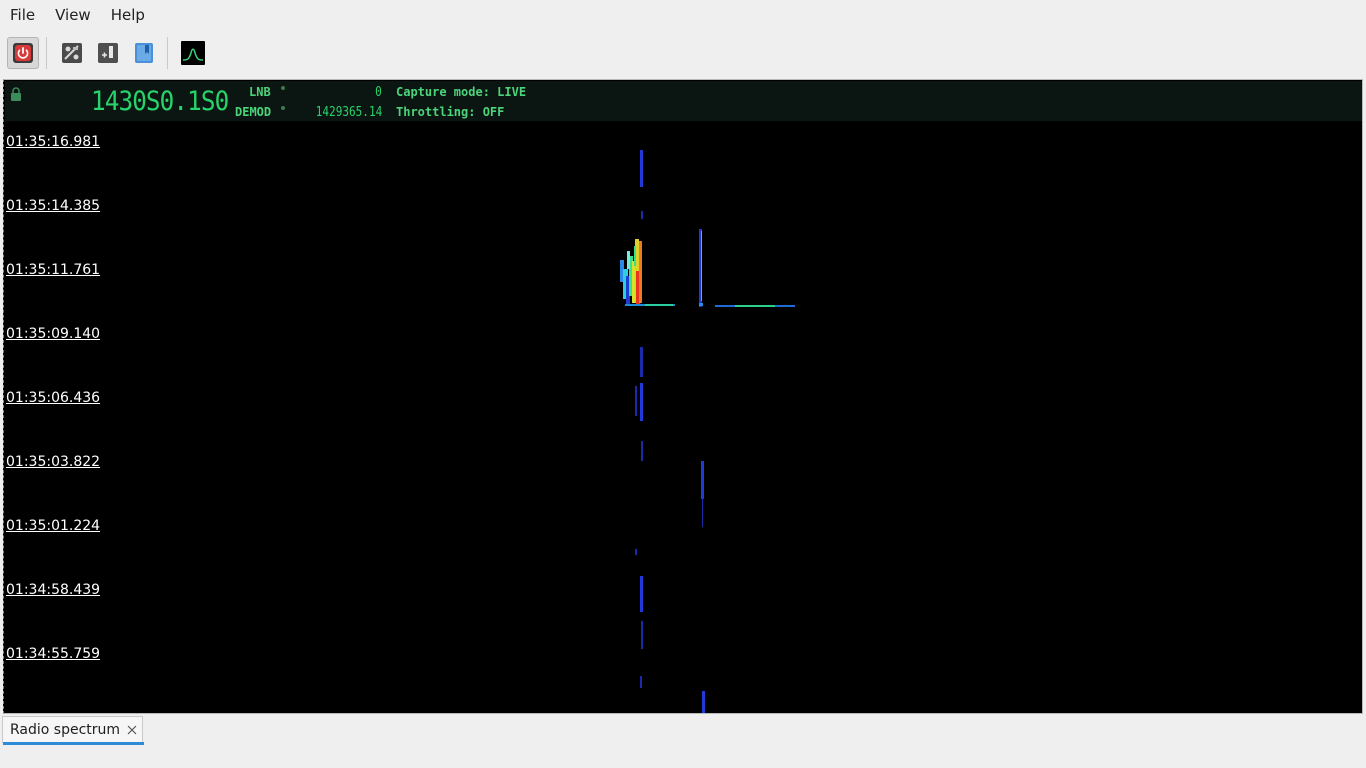 The image size is (1366, 768). Describe the element at coordinates (53, 270) in the screenshot. I see `timestamp-label: 01:35:11.761` at that location.